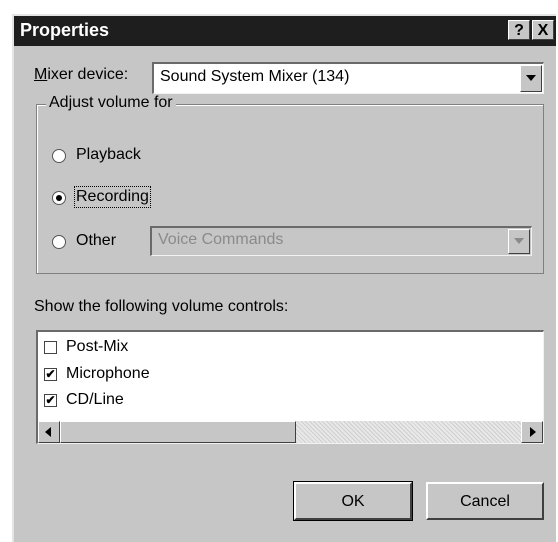  What do you see at coordinates (112, 197) in the screenshot?
I see `radio-recording-label: Recording` at bounding box center [112, 197].